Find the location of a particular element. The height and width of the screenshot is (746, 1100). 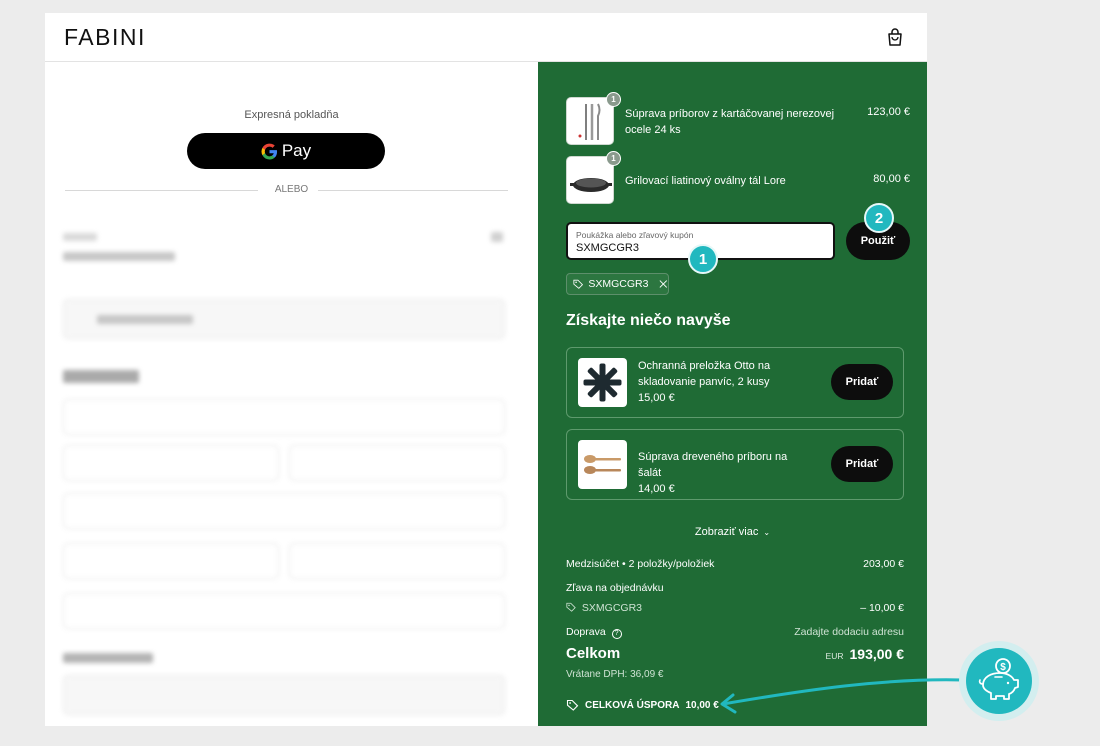

piggy-bank-icon: $ is located at coordinates (999, 681).